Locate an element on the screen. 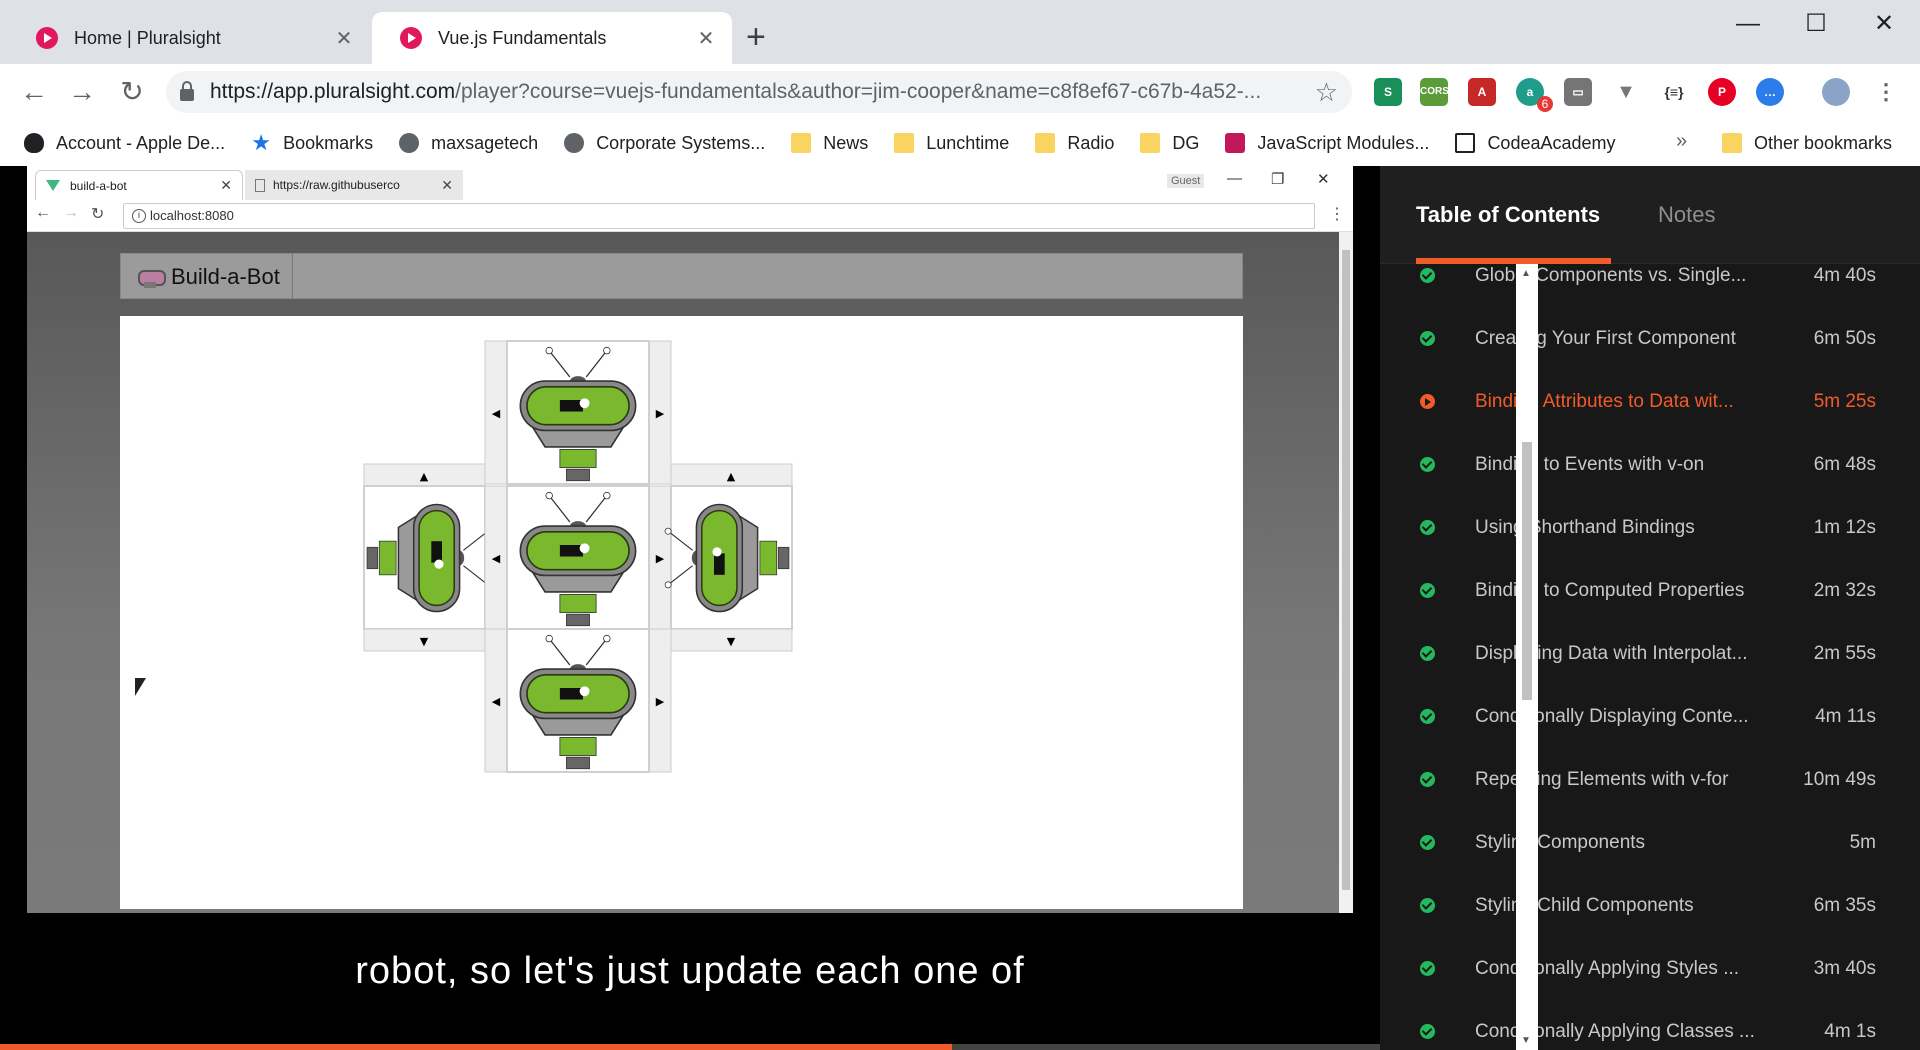 This screenshot has width=1920, height=1050. new-tab-button: + is located at coordinates (756, 37).